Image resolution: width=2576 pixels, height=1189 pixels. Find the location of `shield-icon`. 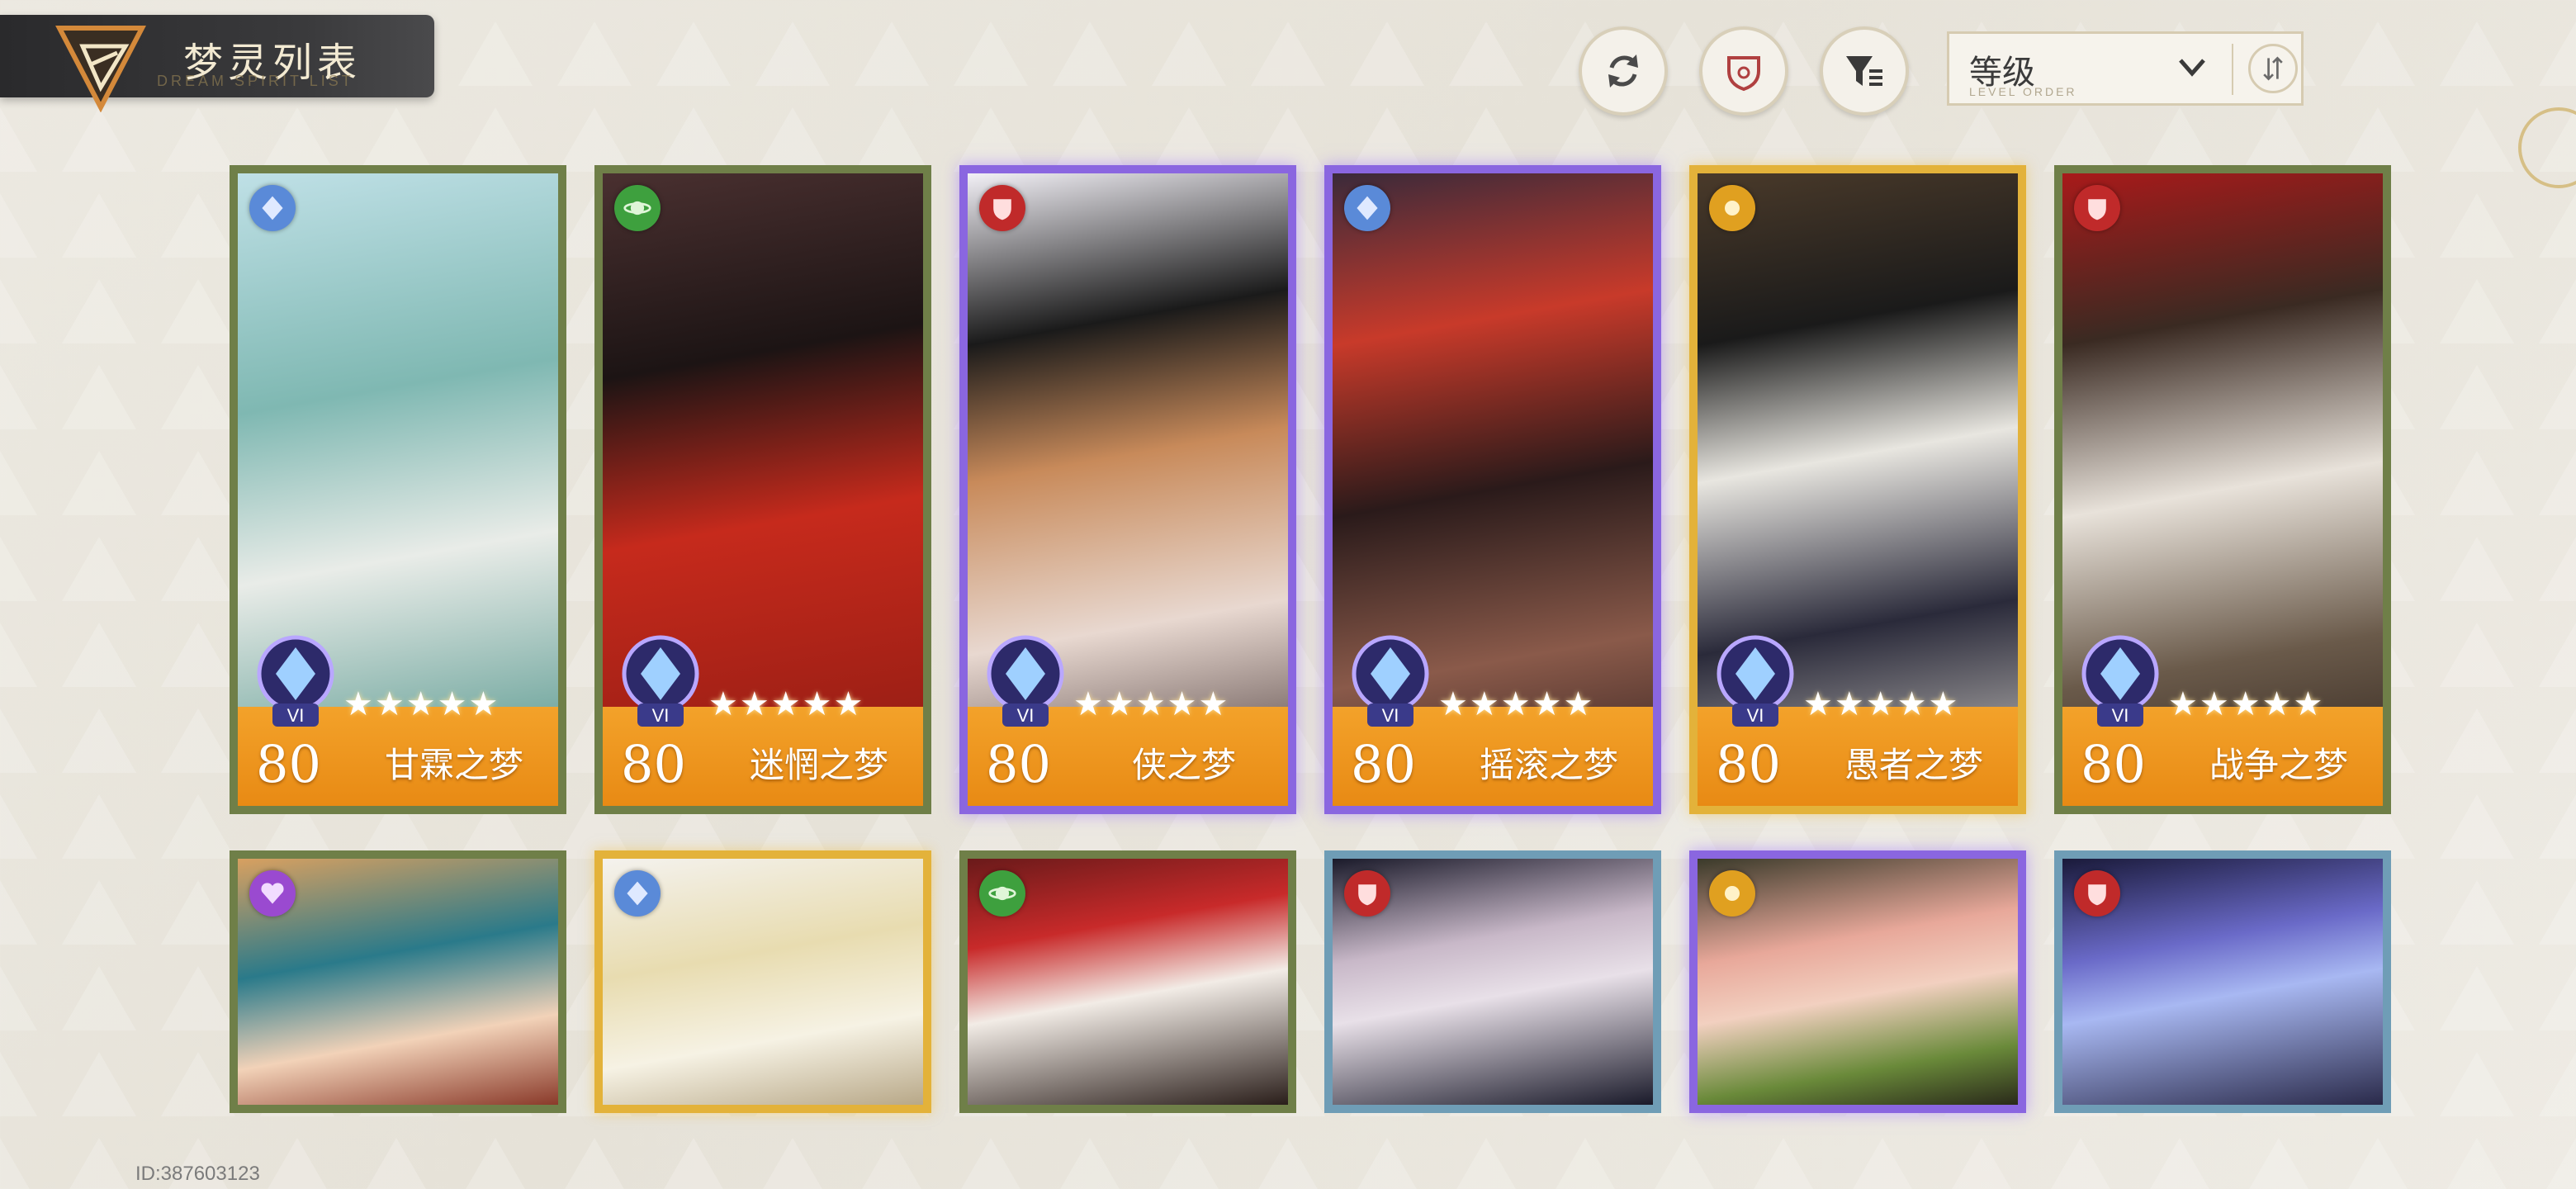

shield-icon is located at coordinates (1743, 74).